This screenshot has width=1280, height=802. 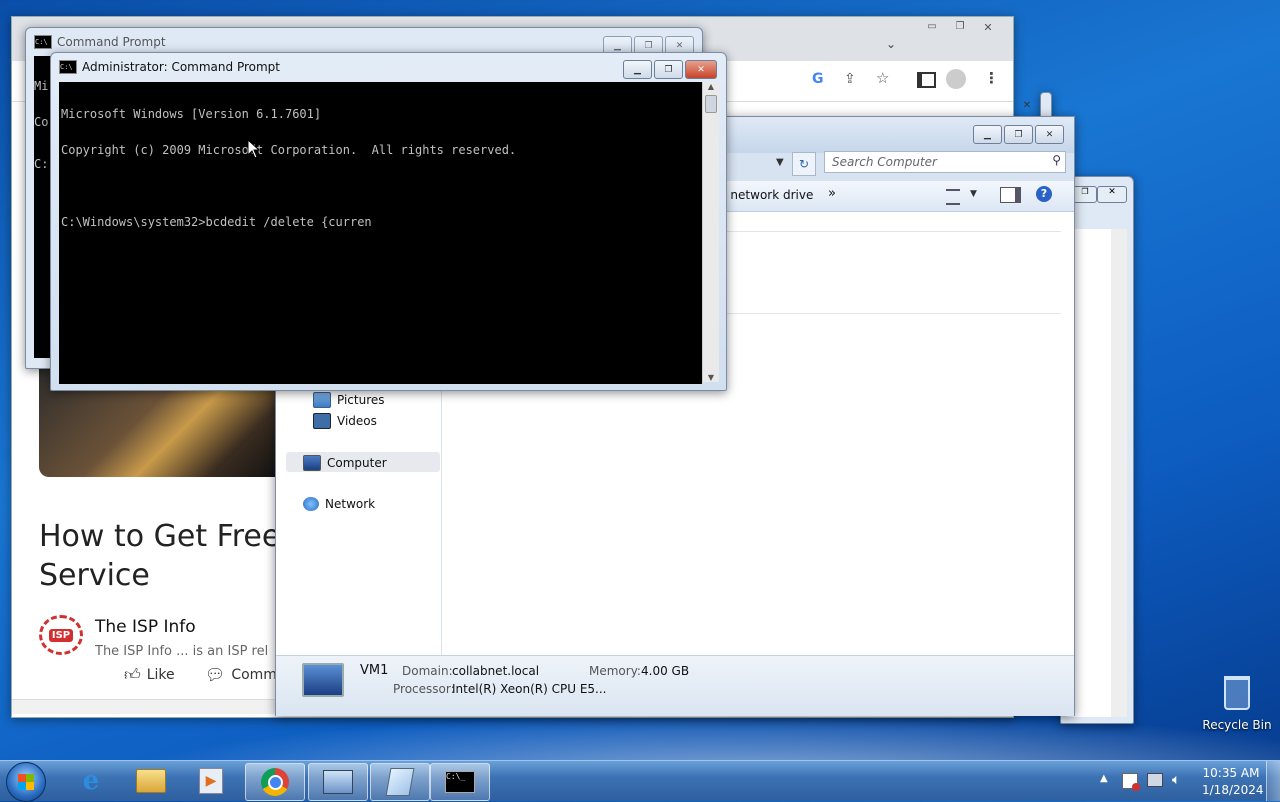 I want to click on nav-label-pictures: Pictures, so click(x=361, y=400).